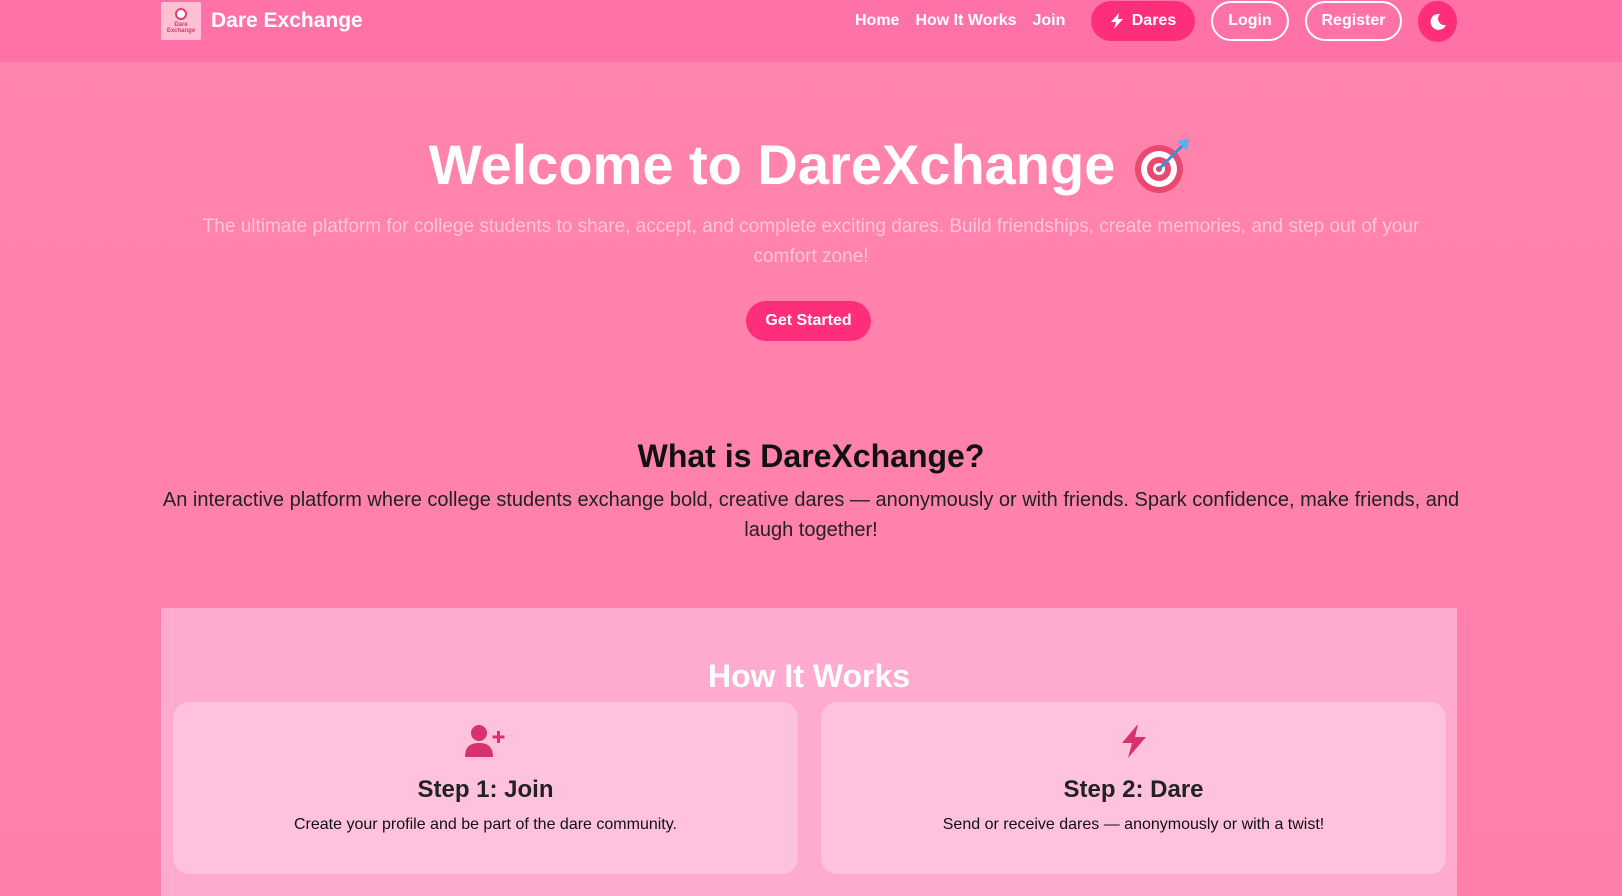  I want to click on user-plus-icon, so click(484, 741).